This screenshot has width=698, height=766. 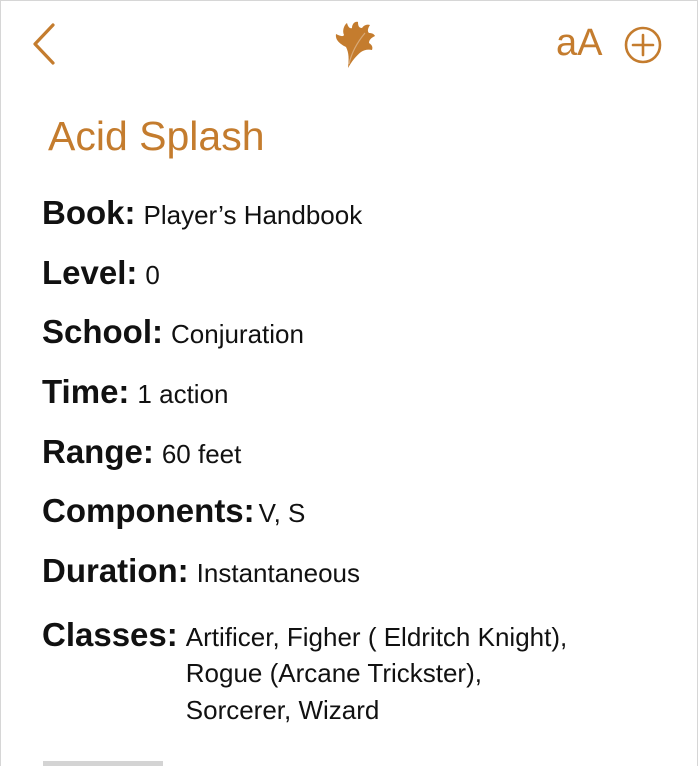 I want to click on plus-circle-icon, so click(x=643, y=45).